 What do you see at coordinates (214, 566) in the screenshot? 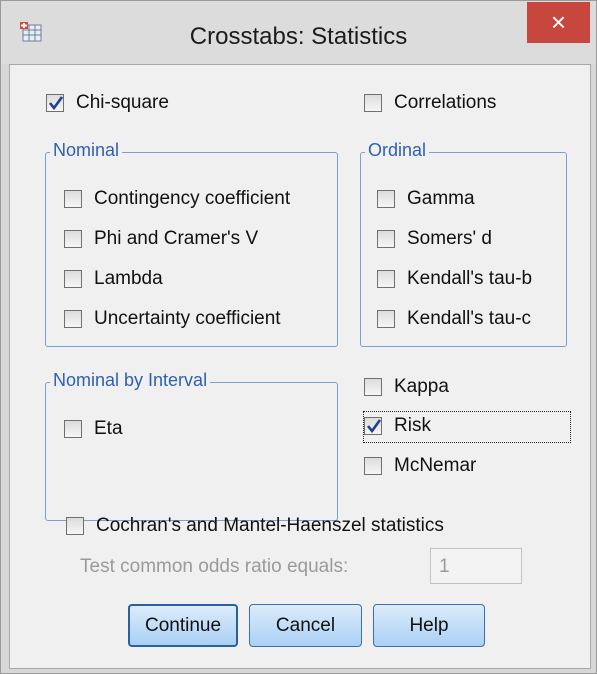
I see `odds-ratio-label: Test common odds ratio equals:` at bounding box center [214, 566].